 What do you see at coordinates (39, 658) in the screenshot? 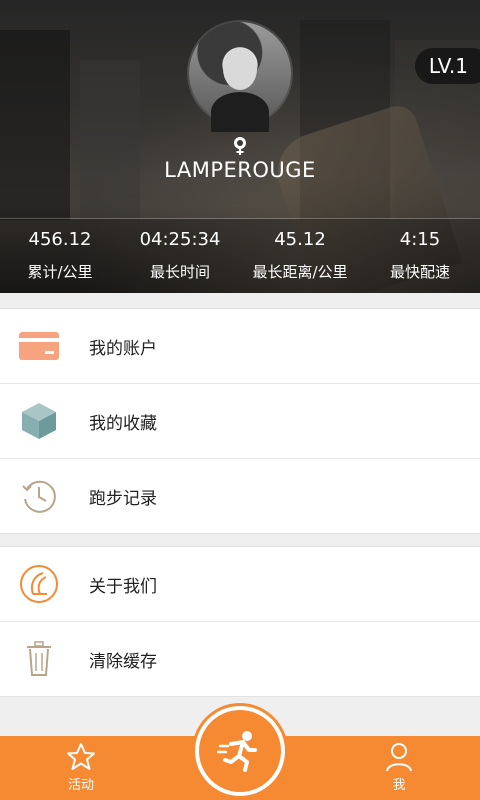
I see `trash-icon` at bounding box center [39, 658].